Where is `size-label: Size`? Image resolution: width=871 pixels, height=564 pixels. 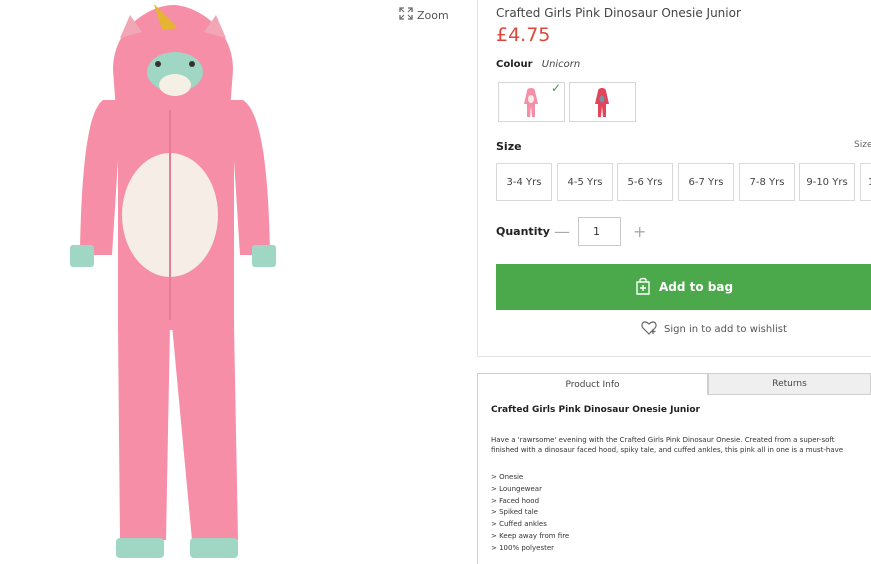
size-label: Size is located at coordinates (509, 146).